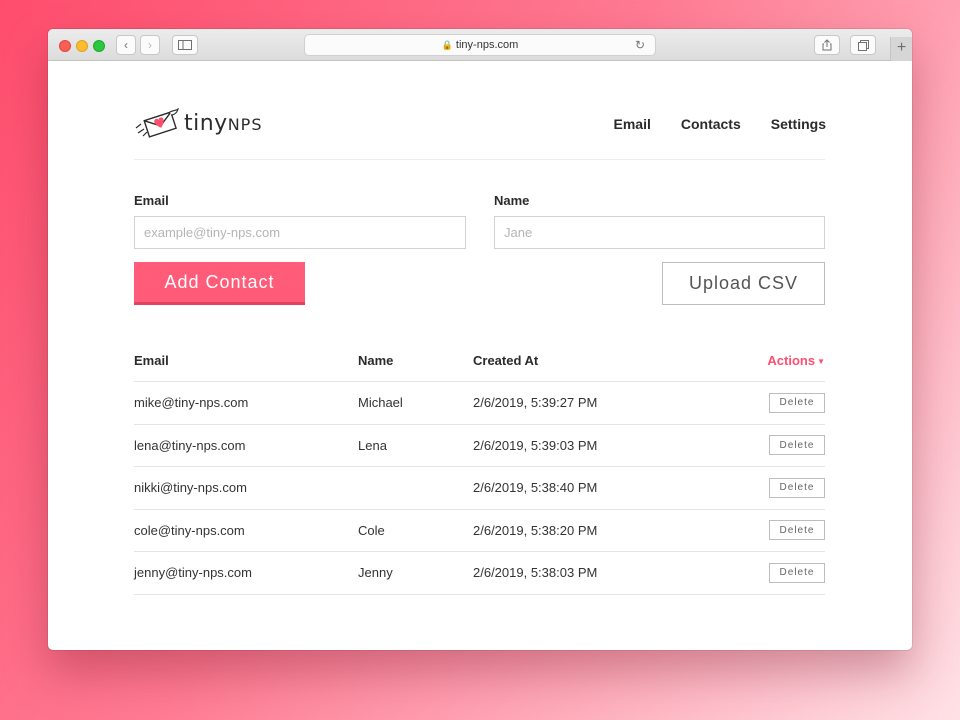 This screenshot has height=720, width=960. I want to click on sidebar-icon, so click(185, 45).